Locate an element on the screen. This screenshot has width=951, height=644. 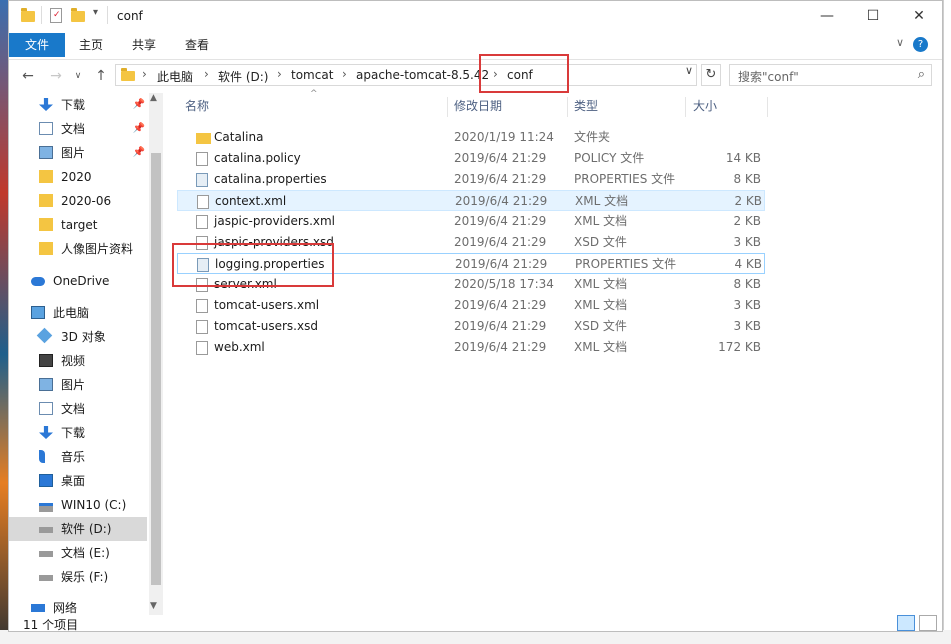
file-row: Catalina 2020/1/19 11:24 文件夹 is located at coordinates (471, 137).